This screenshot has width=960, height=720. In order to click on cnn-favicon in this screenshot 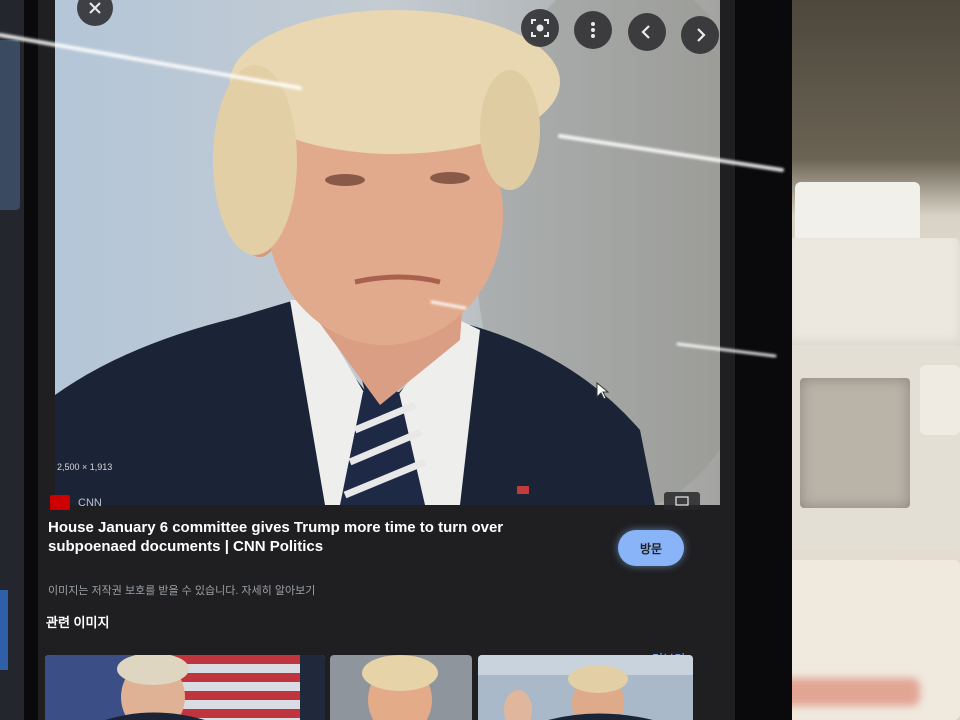, I will do `click(60, 502)`.